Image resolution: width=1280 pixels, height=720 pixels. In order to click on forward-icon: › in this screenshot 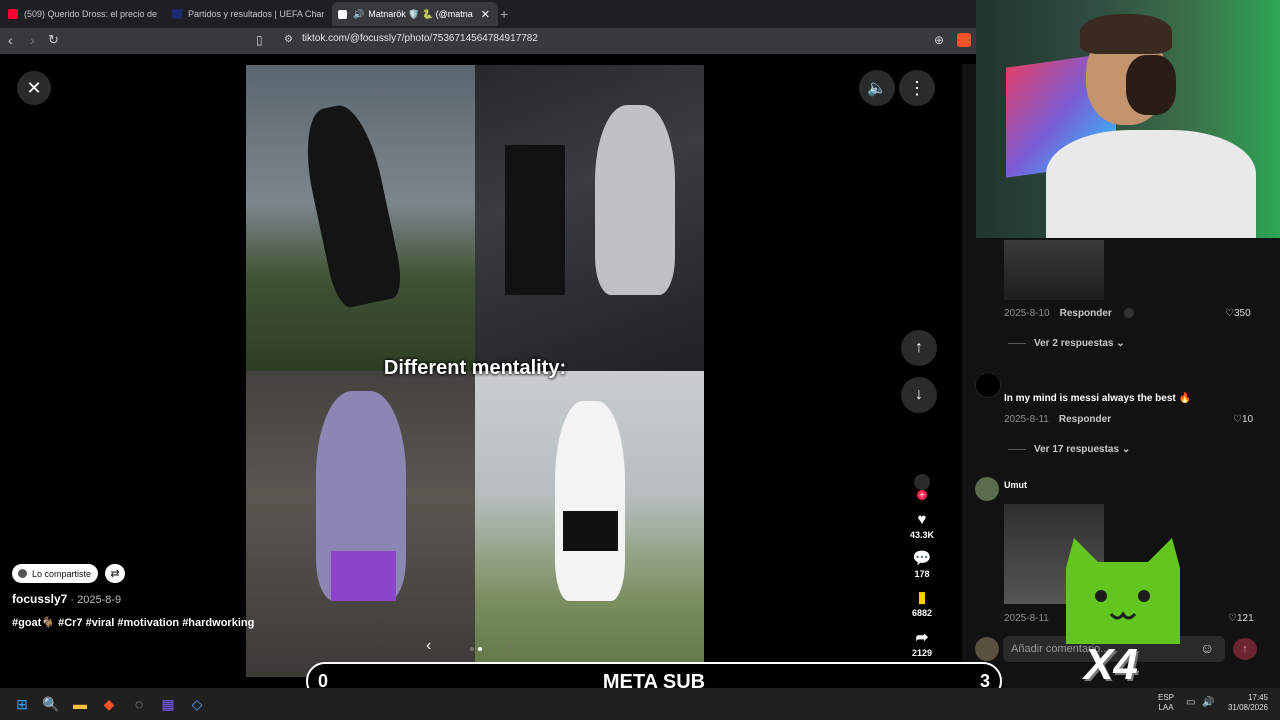, I will do `click(32, 40)`.